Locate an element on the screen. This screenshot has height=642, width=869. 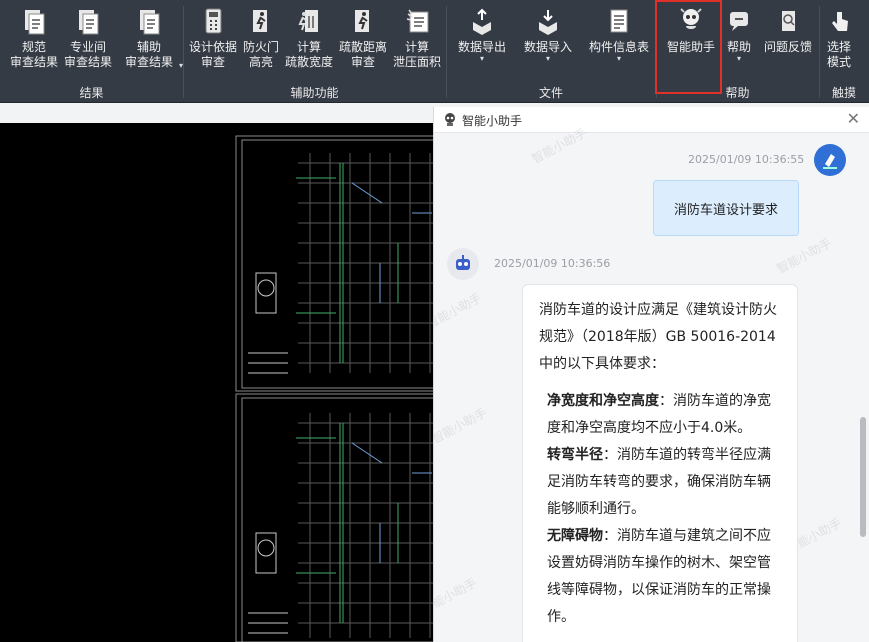
fire-door-highlight-button: 防火门 高亮 is located at coordinates (261, 45).